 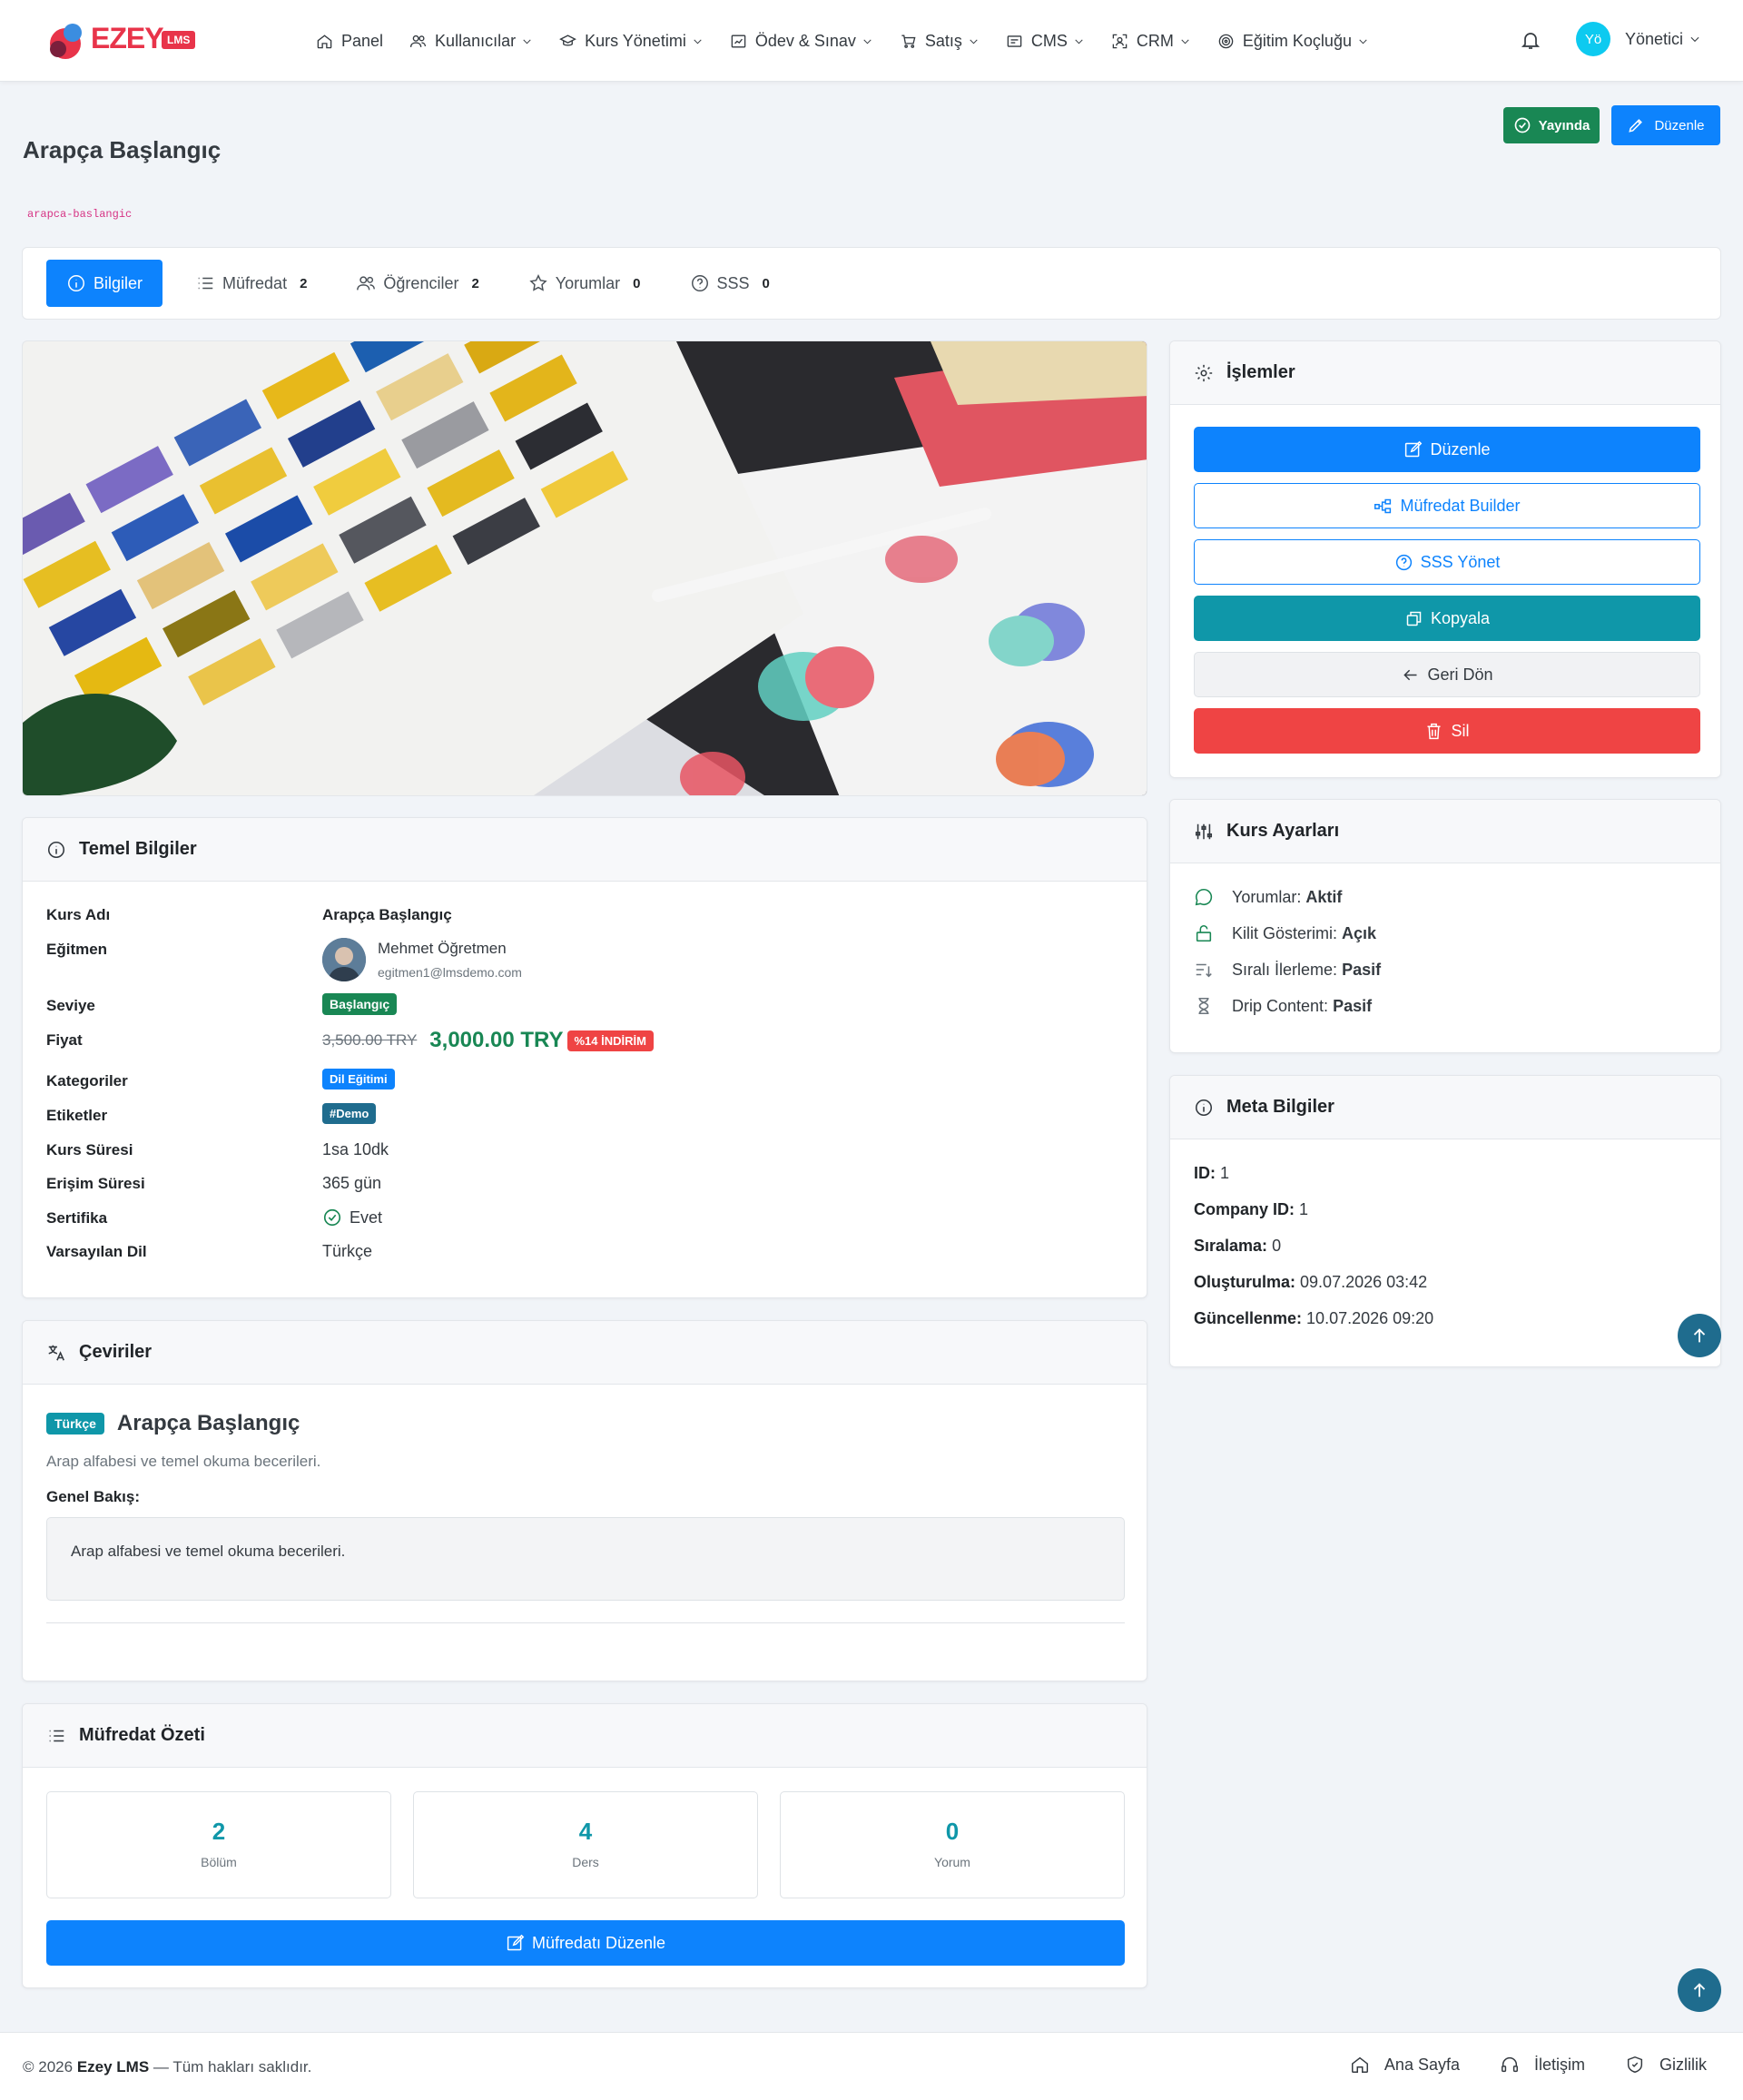 I want to click on edit-course-button: Düzenle, so click(x=1665, y=125).